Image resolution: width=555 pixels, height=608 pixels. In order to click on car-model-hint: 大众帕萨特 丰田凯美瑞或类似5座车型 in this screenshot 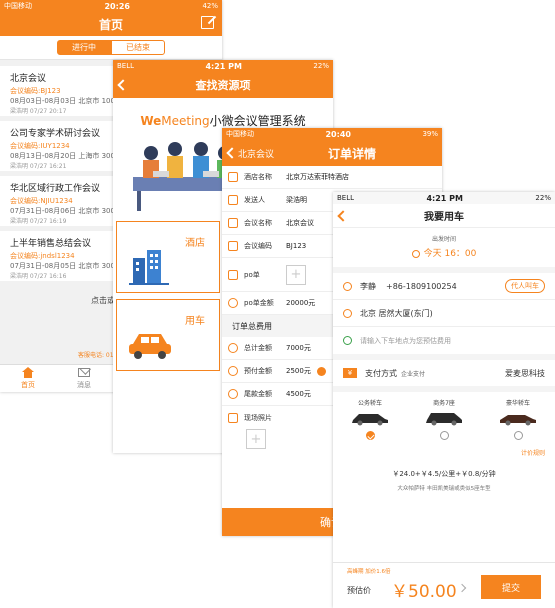, I will do `click(444, 489)`.